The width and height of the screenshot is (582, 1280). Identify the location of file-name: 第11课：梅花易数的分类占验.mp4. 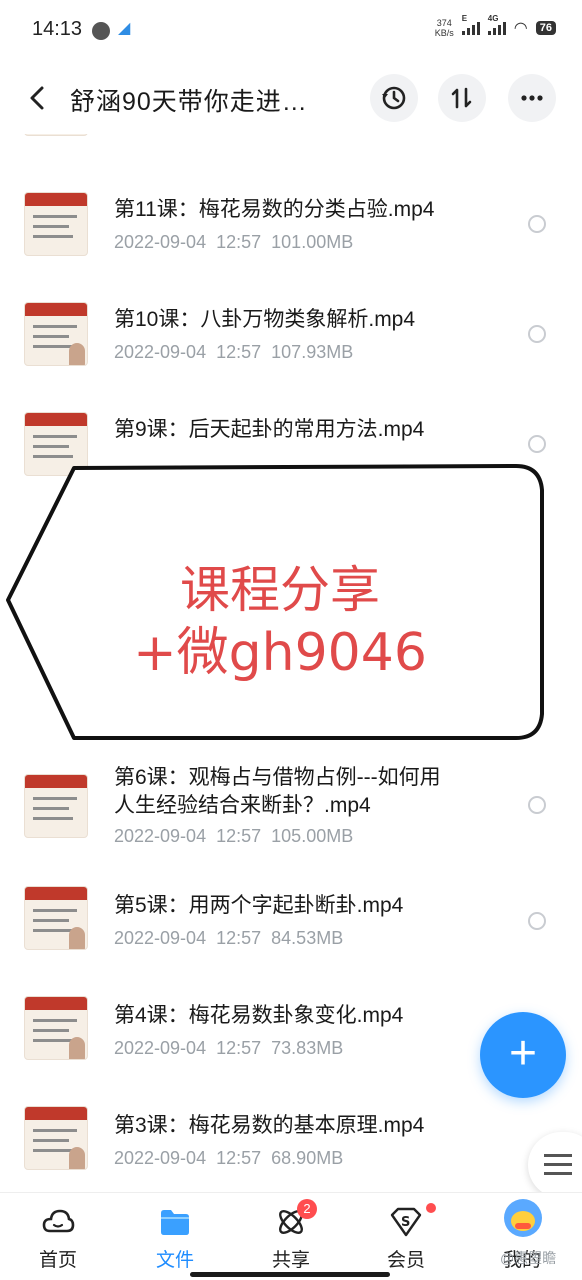
(274, 209).